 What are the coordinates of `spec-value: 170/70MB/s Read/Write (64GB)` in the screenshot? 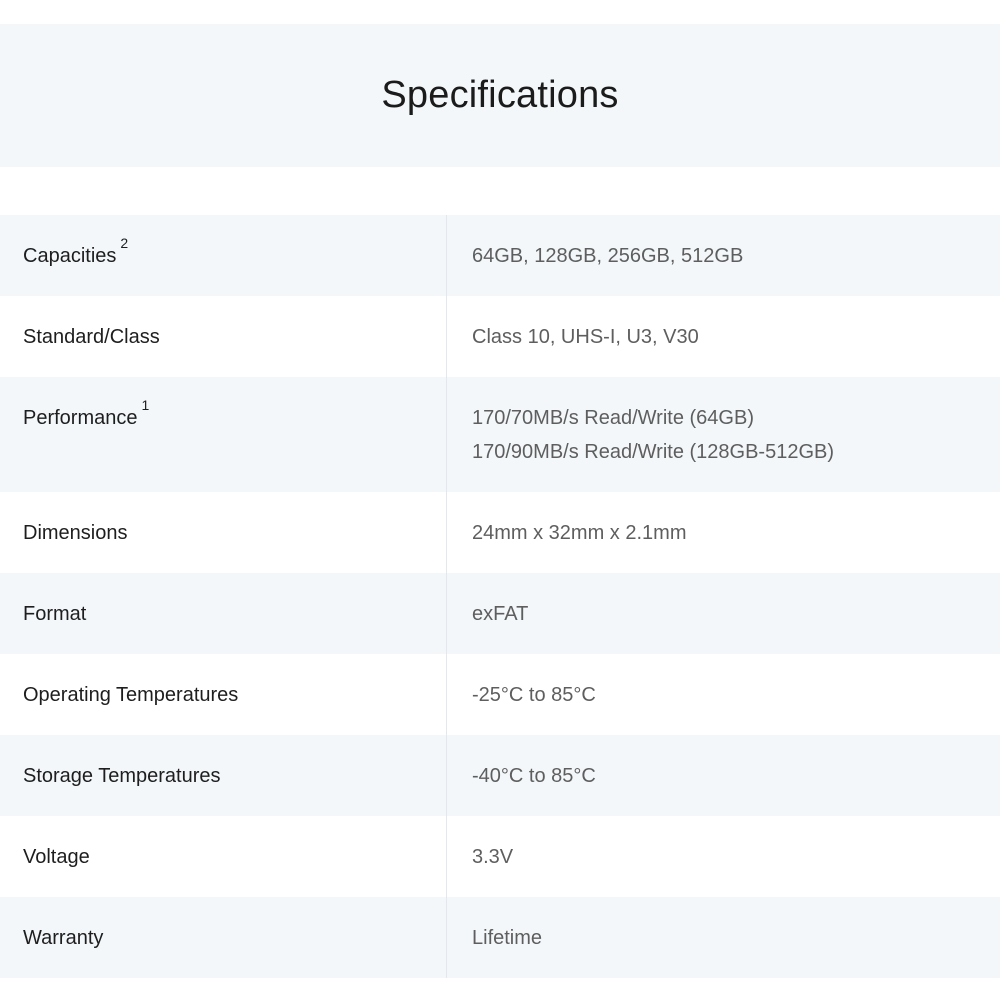 It's located at (613, 418).